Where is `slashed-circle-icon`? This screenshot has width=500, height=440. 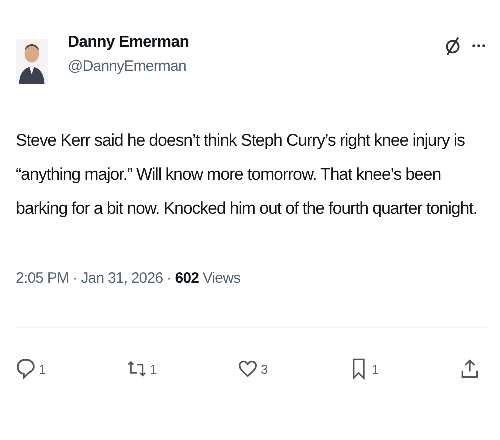
slashed-circle-icon is located at coordinates (453, 46).